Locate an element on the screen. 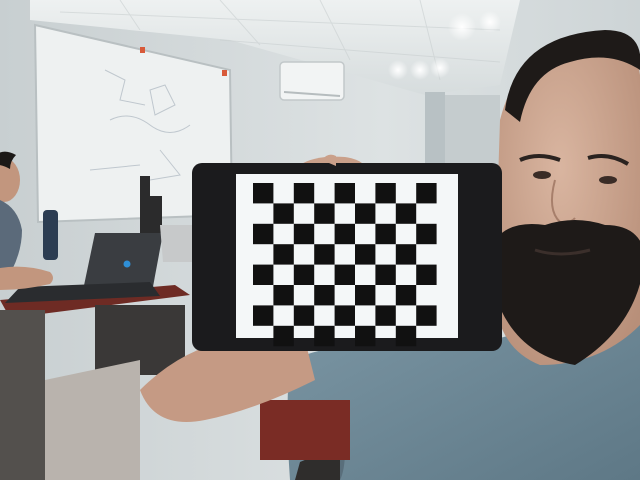 This screenshot has width=640, height=480. desk-edge is located at coordinates (305, 430).